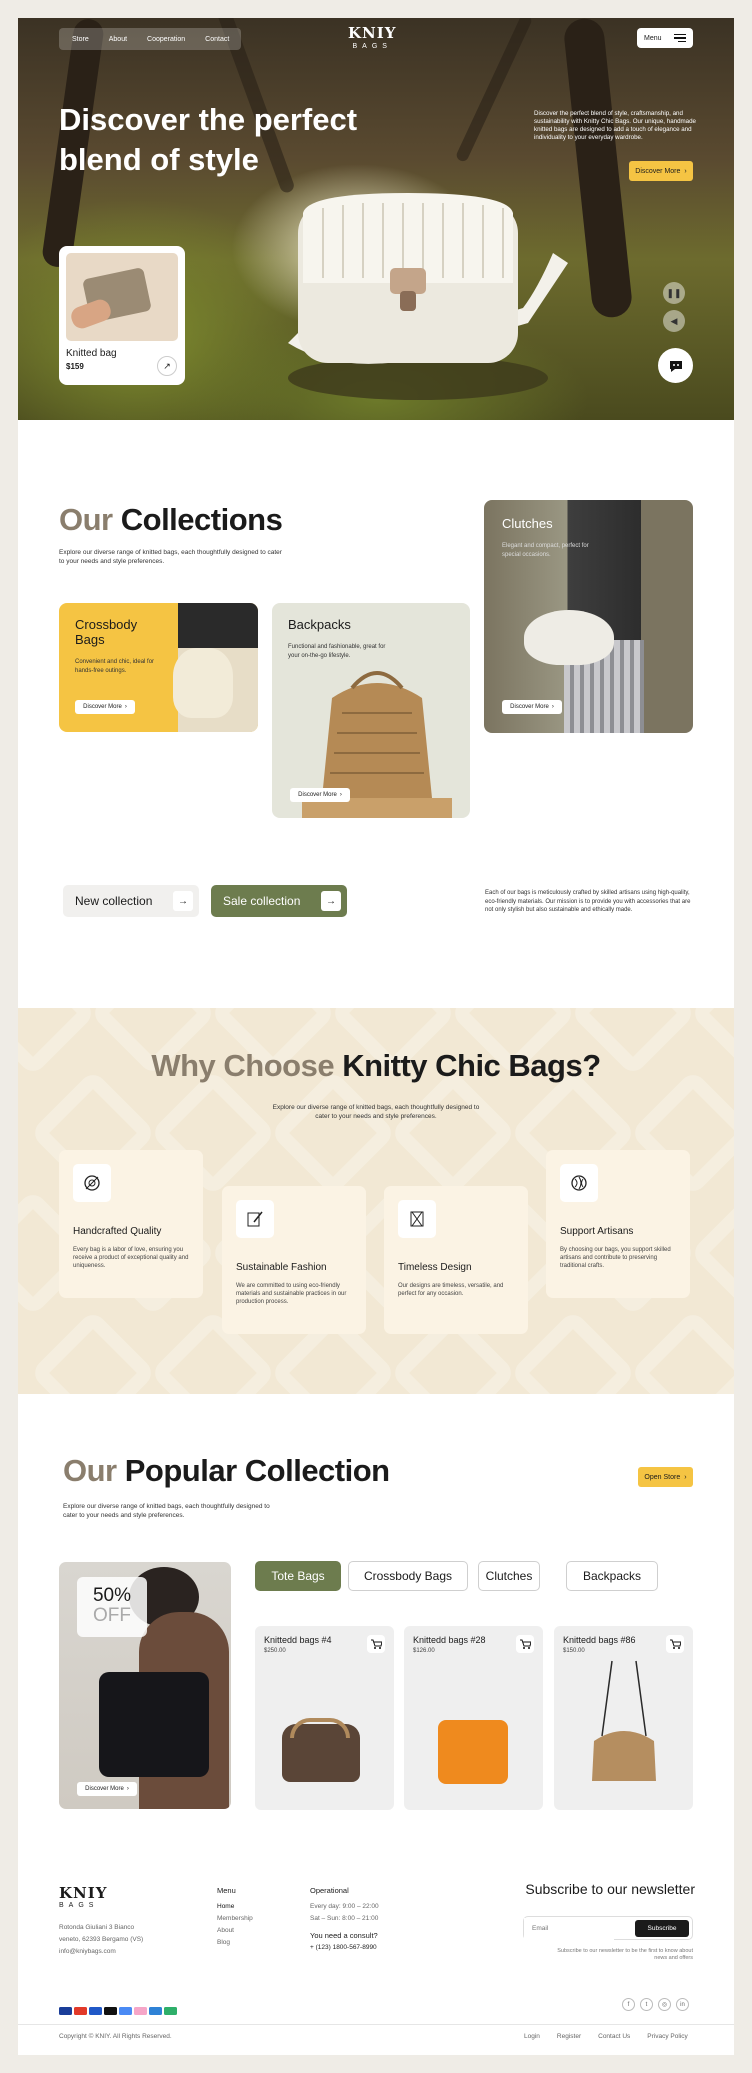 This screenshot has height=2073, width=752. Describe the element at coordinates (243, 1065) in the screenshot. I see `why-title-muted: Why Choose` at that location.